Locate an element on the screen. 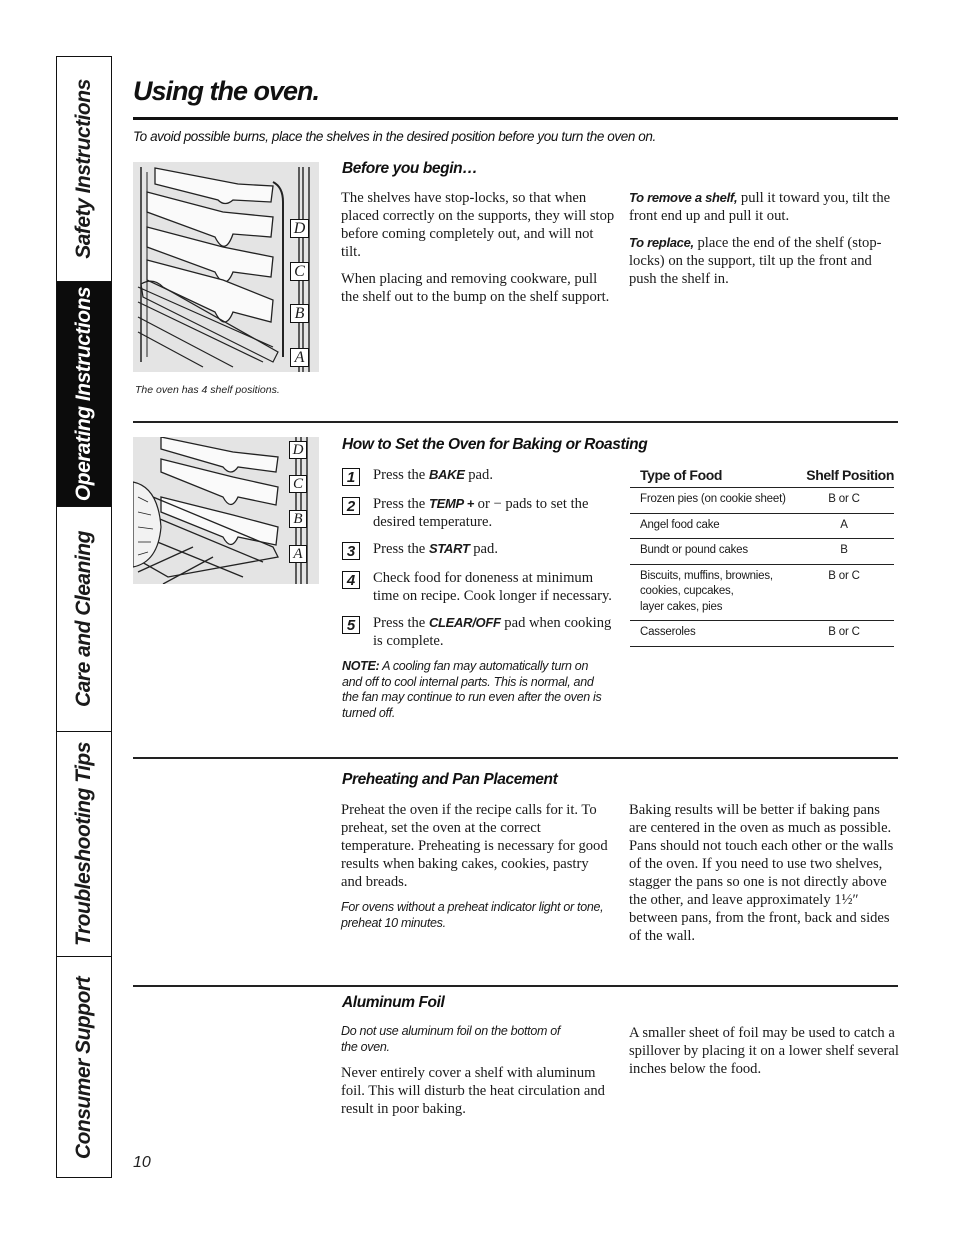 This screenshot has height=1235, width=954. baking-shelf-label-d: D is located at coordinates (298, 450).